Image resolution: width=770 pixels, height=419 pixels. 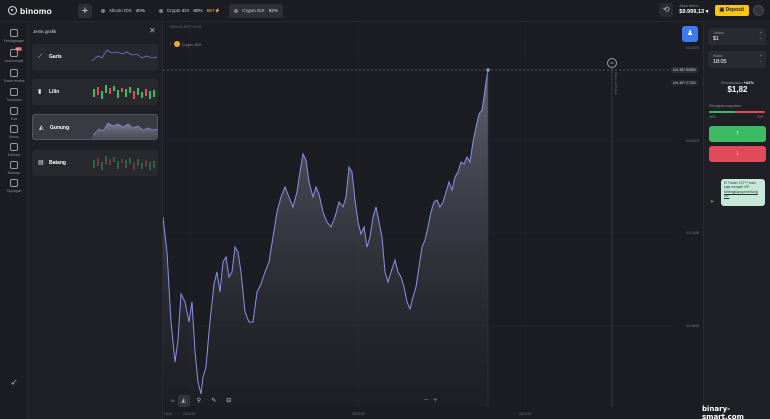 What do you see at coordinates (54, 92) in the screenshot?
I see `chart-type-label: Lilin` at bounding box center [54, 92].